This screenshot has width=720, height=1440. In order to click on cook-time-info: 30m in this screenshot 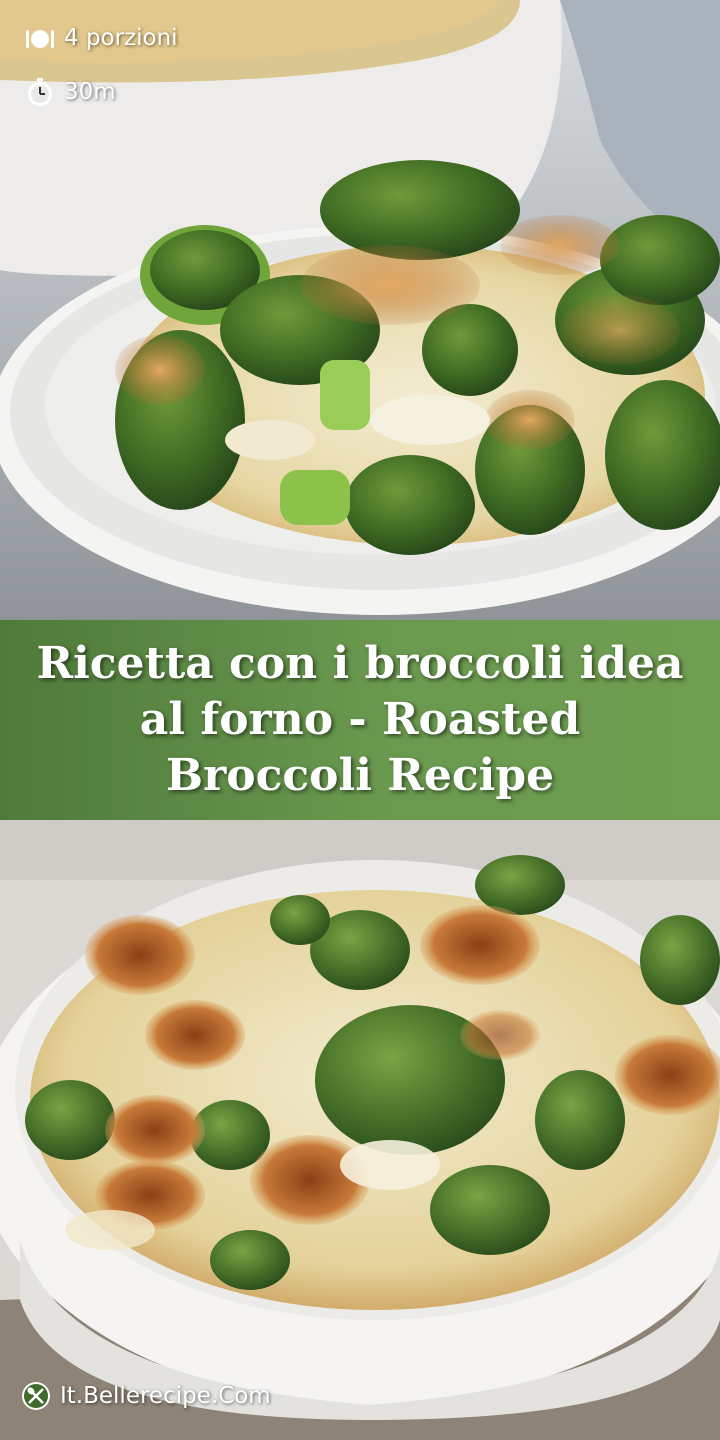, I will do `click(70, 92)`.